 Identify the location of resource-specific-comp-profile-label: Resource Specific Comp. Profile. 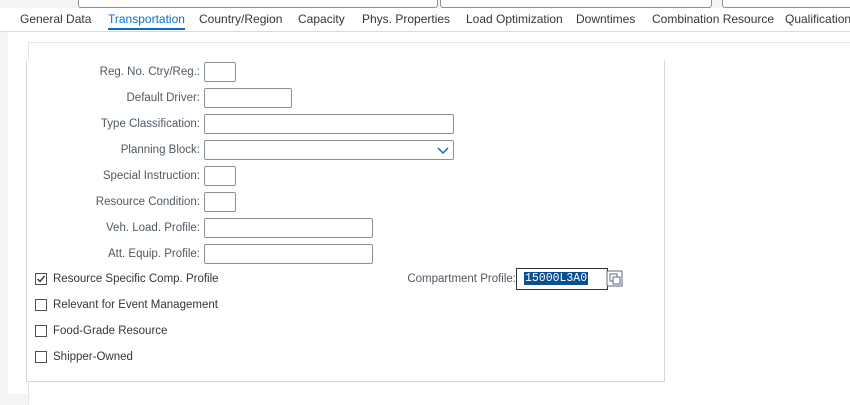
(136, 279).